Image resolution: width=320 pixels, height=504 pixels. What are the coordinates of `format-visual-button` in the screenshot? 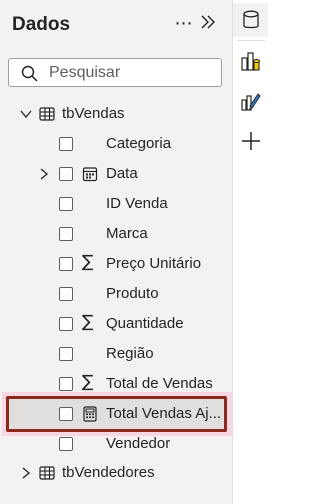 It's located at (250, 101).